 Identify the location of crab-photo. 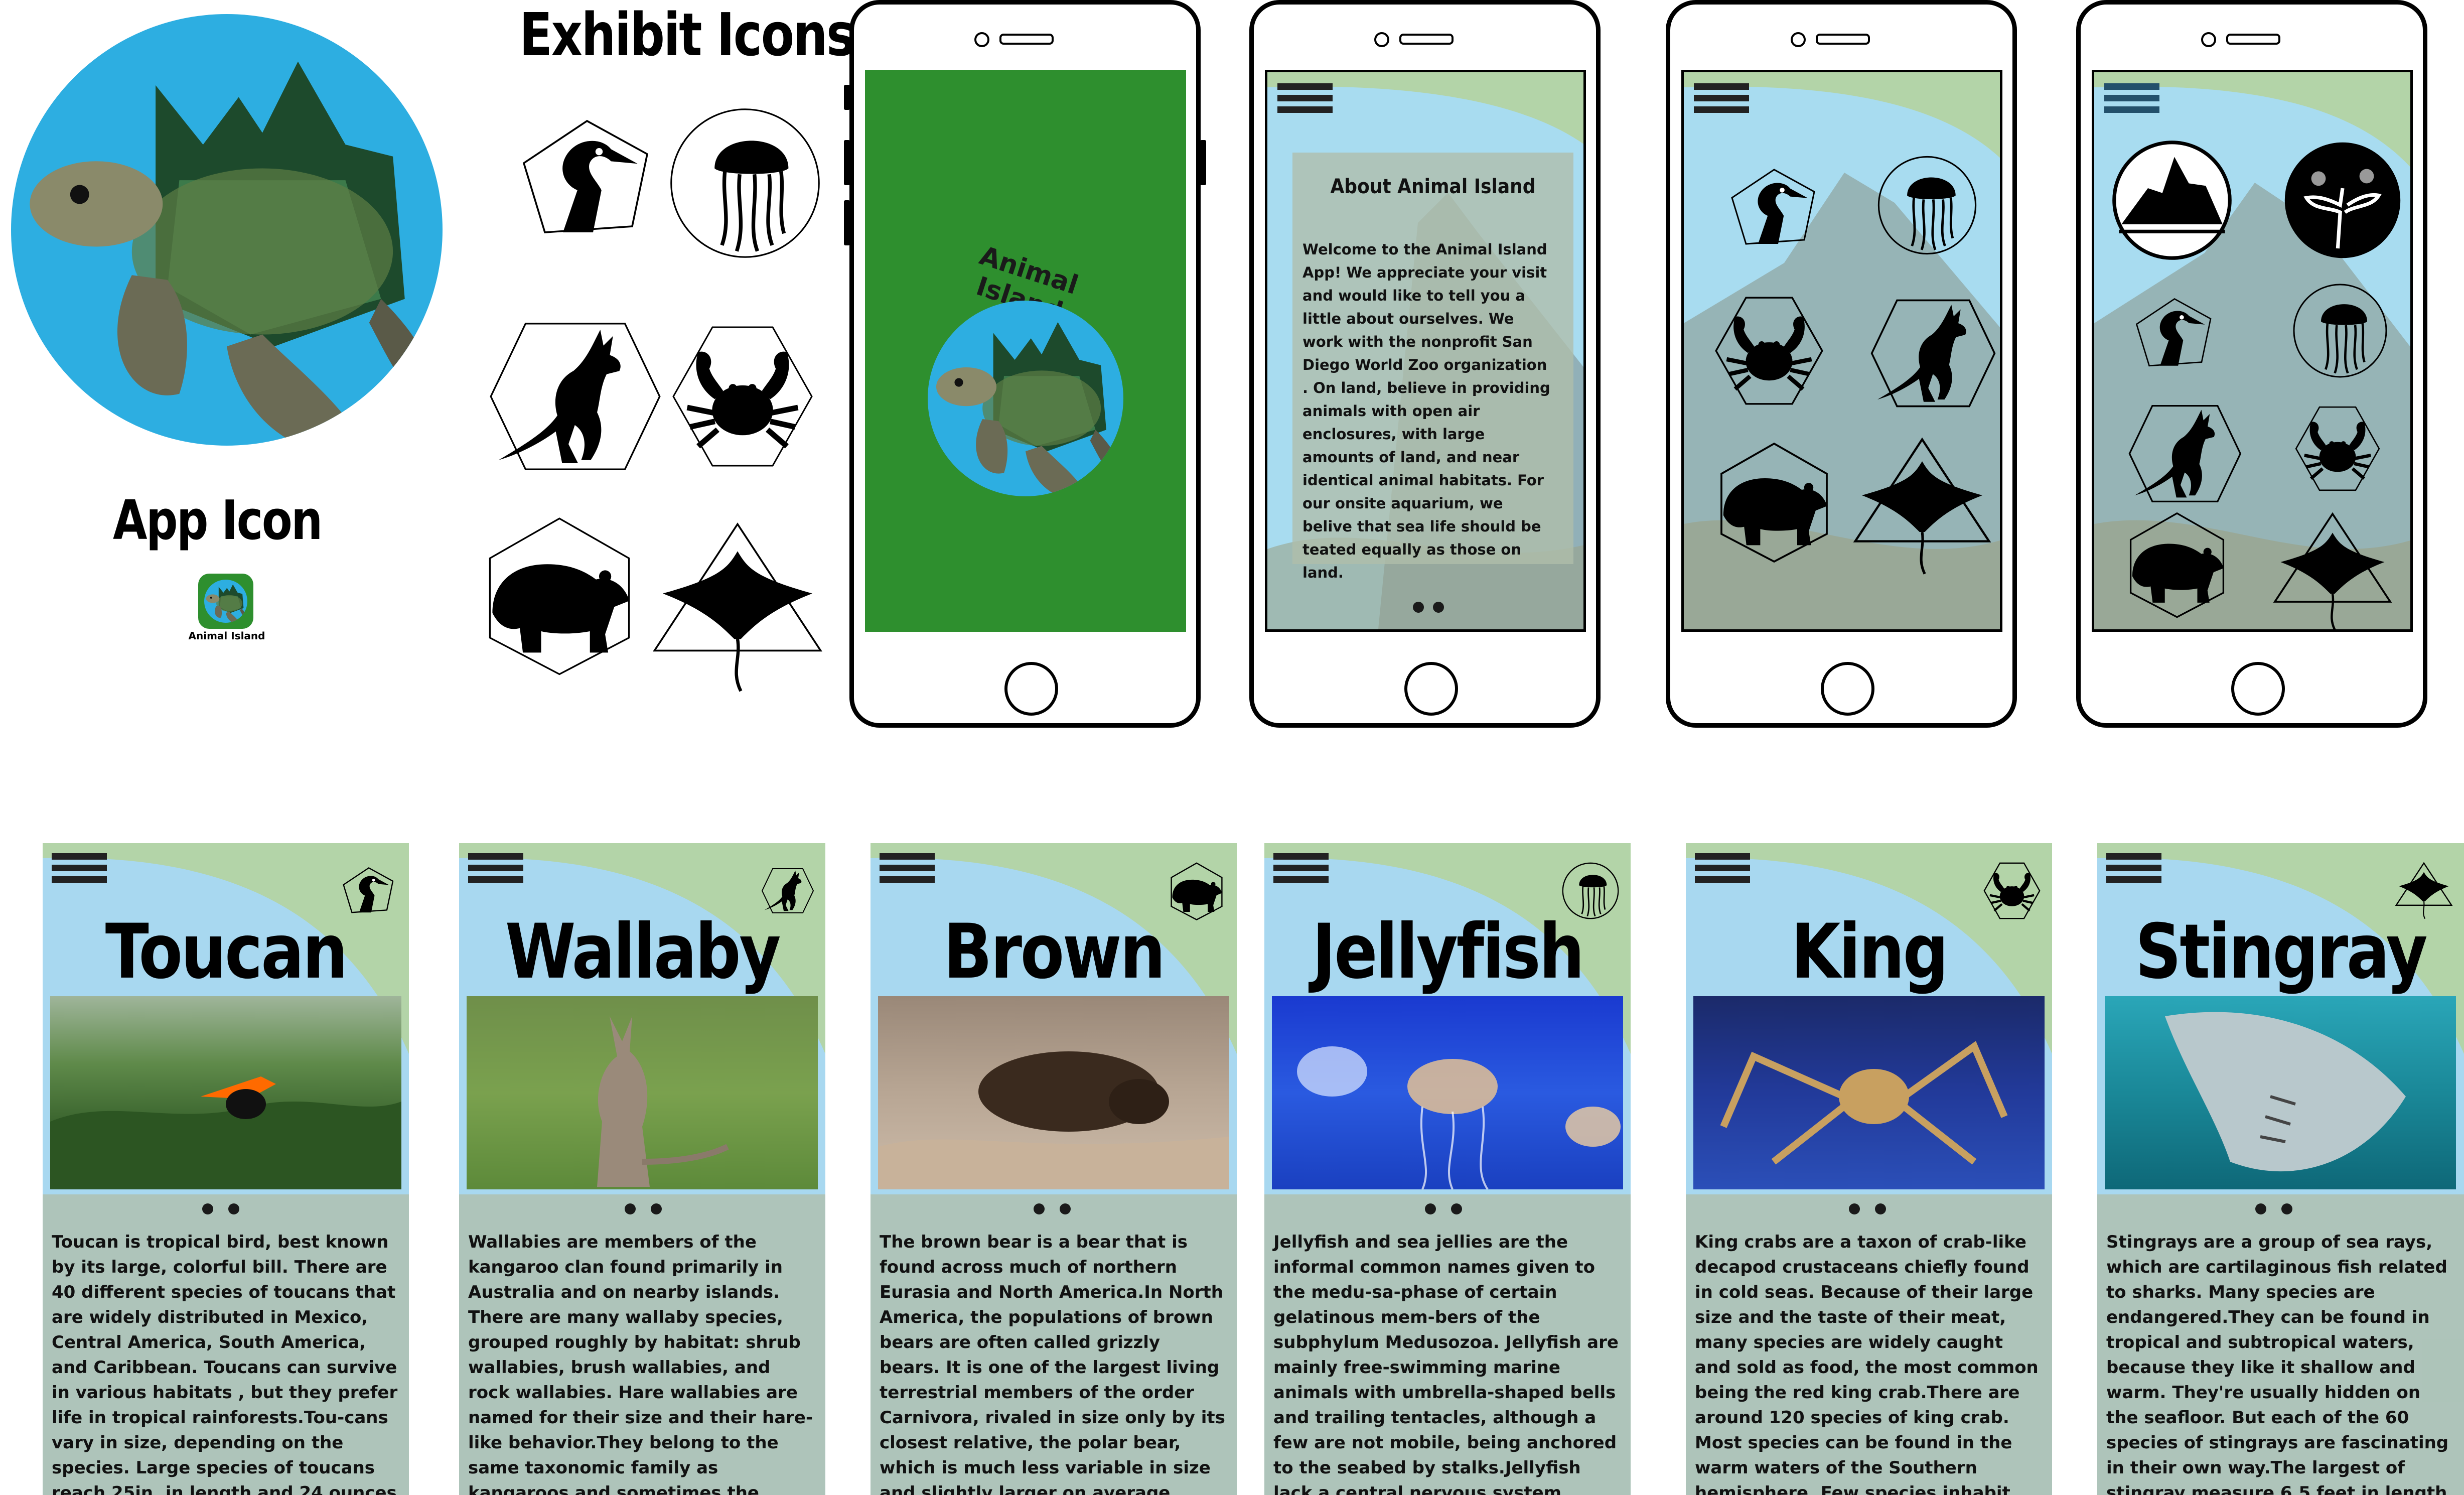
(1869, 1093).